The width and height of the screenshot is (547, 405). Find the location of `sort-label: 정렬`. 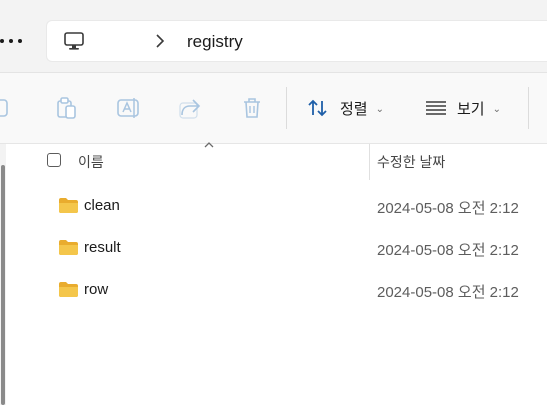

sort-label: 정렬 is located at coordinates (354, 109).